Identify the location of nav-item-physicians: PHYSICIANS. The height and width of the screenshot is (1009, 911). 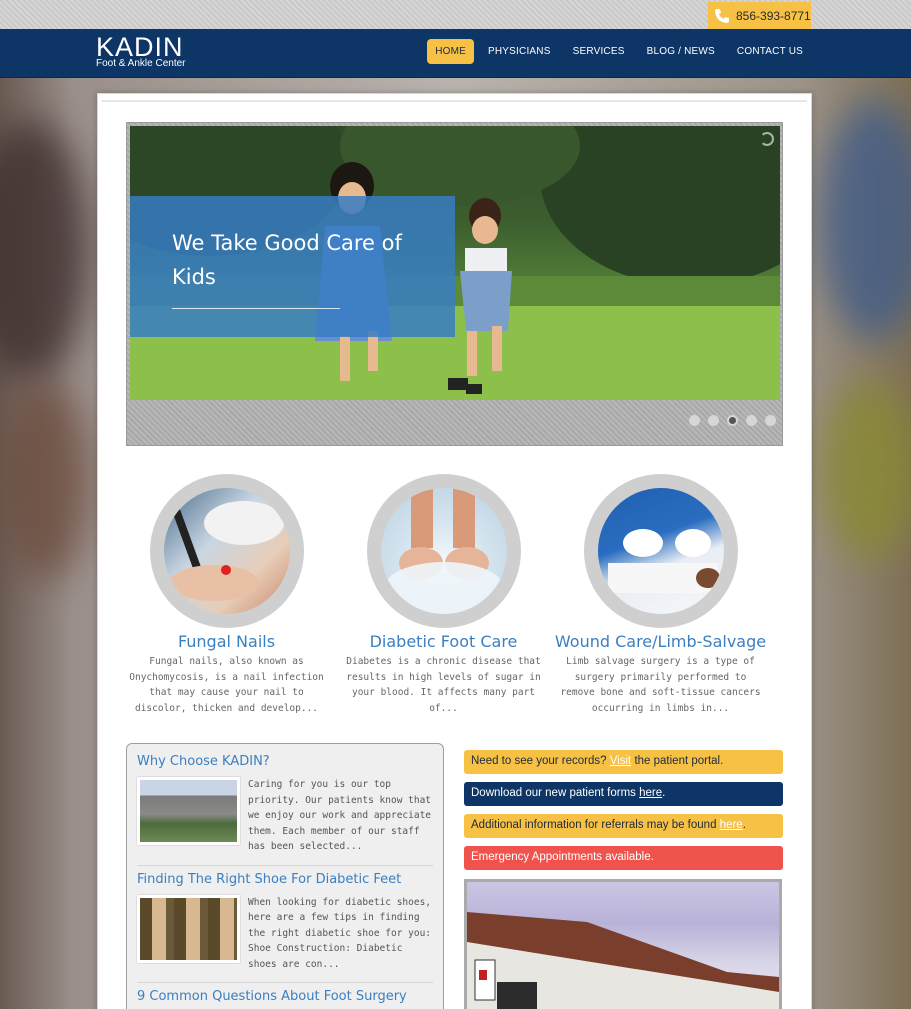
(519, 51).